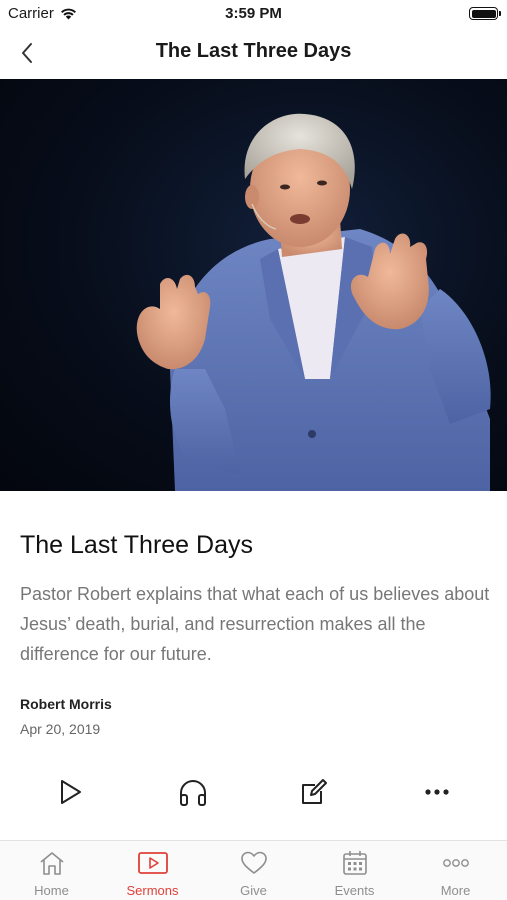 This screenshot has width=507, height=900. I want to click on listen-button, so click(193, 792).